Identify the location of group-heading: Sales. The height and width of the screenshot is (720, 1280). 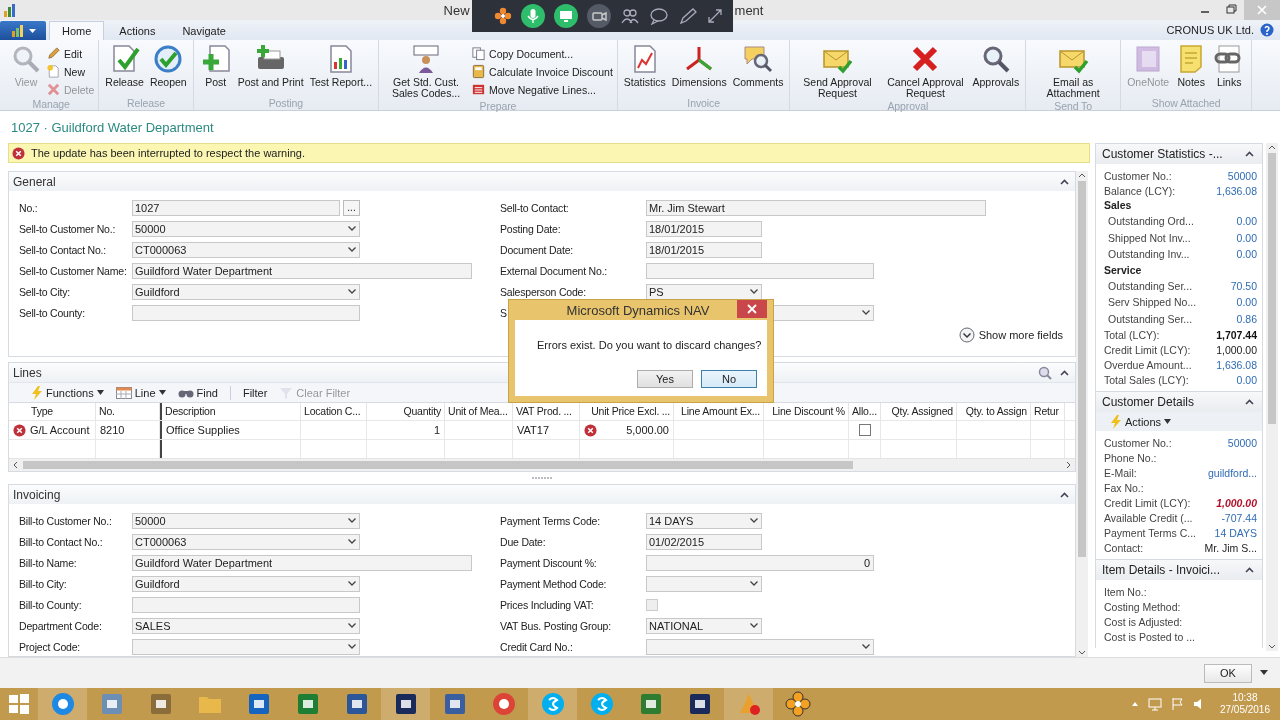
(1118, 205).